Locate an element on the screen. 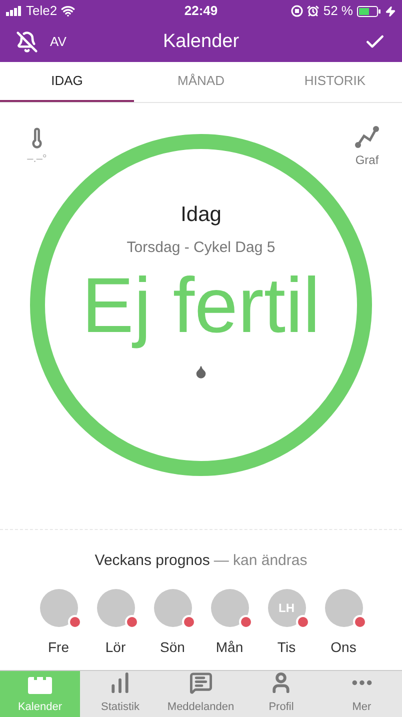  graph-icon is located at coordinates (367, 137).